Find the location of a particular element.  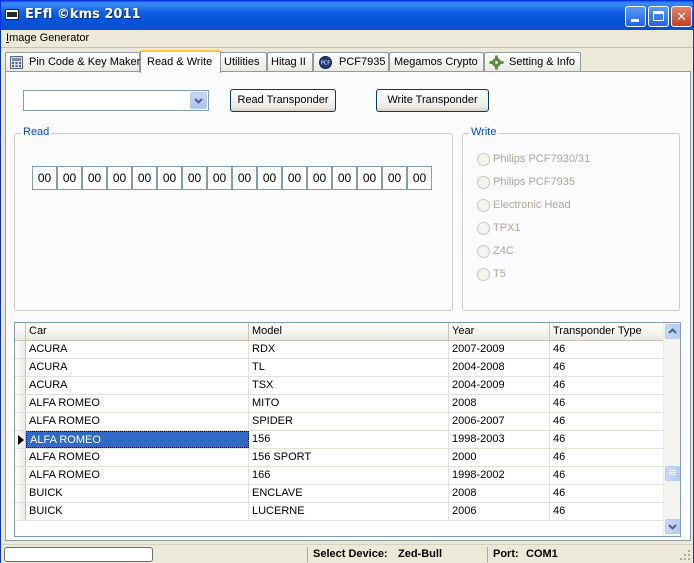

cell-model: RDX is located at coordinates (349, 349).